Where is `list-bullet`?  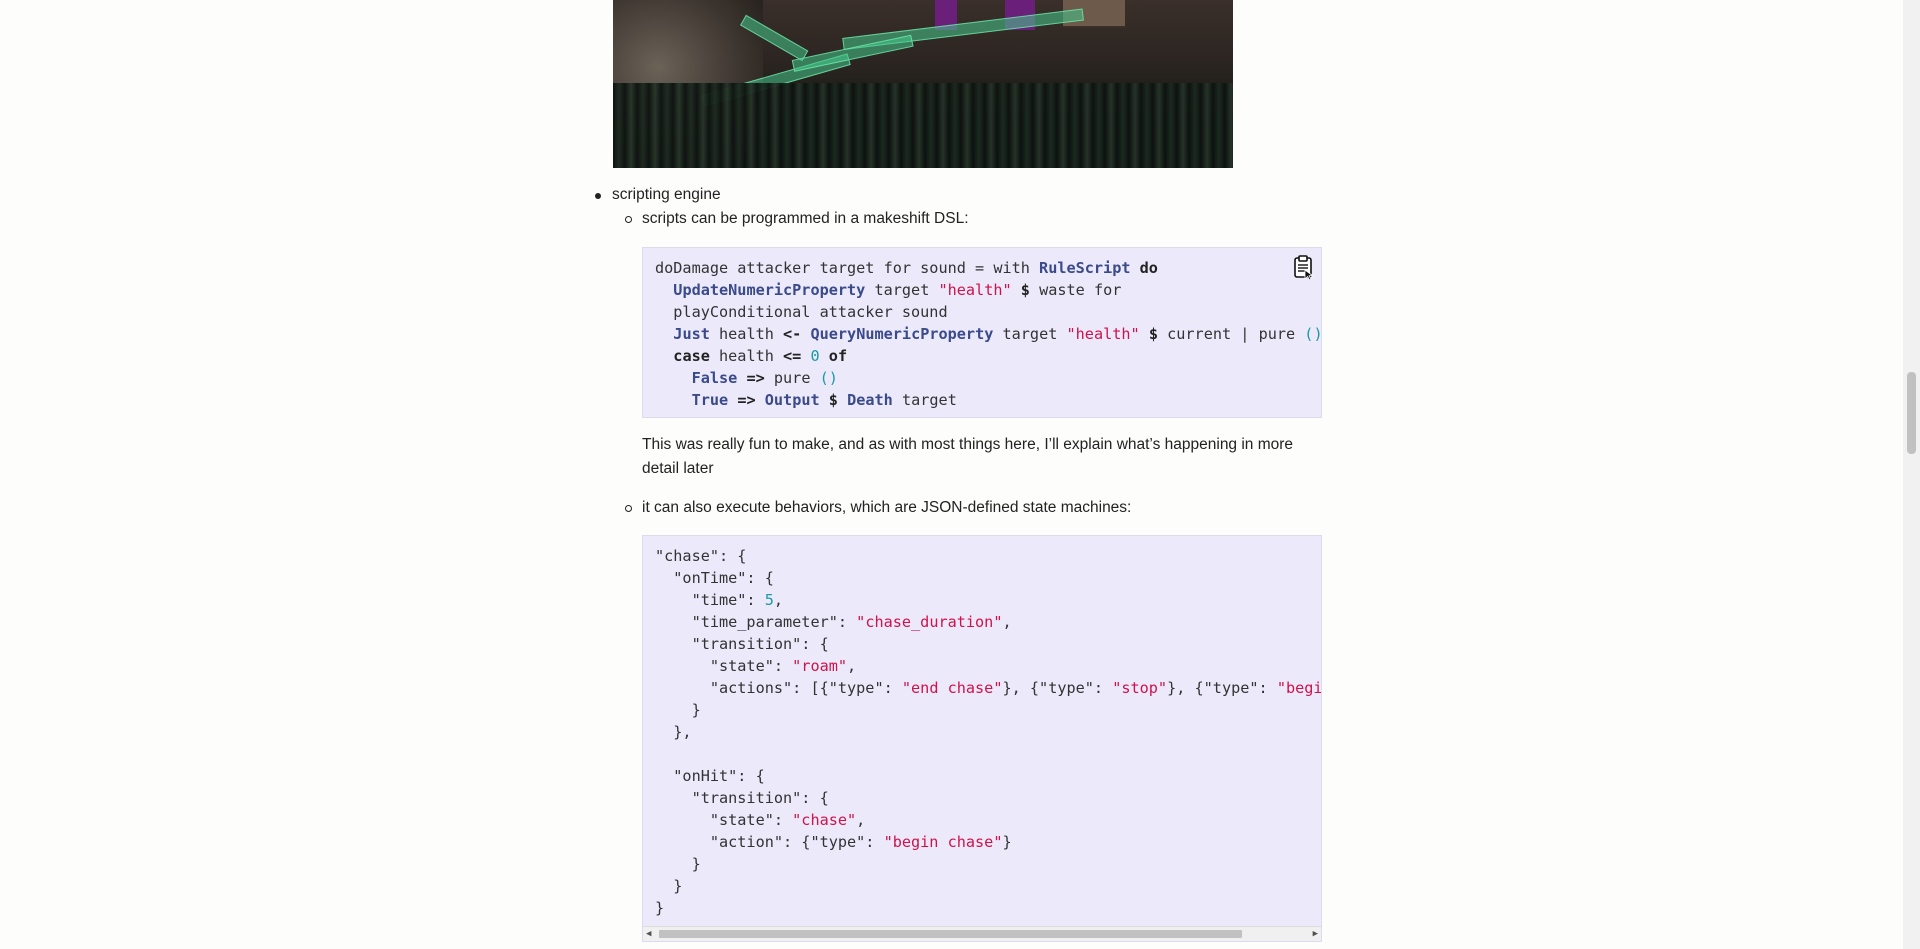 list-bullet is located at coordinates (598, 196).